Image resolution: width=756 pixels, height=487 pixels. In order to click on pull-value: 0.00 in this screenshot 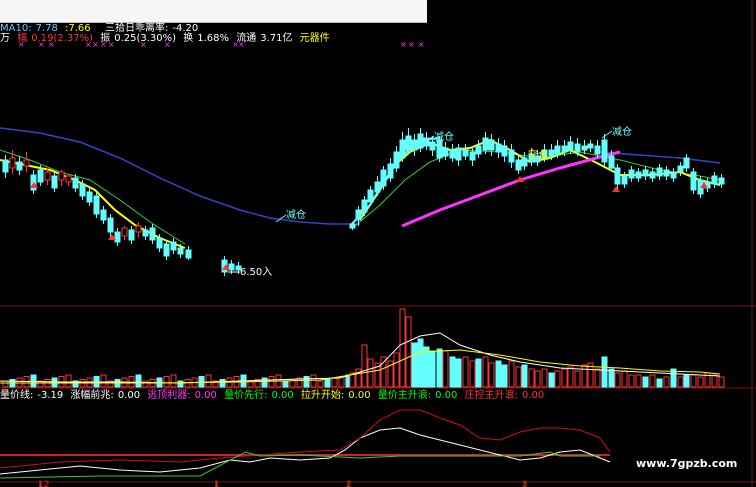, I will do `click(359, 395)`.